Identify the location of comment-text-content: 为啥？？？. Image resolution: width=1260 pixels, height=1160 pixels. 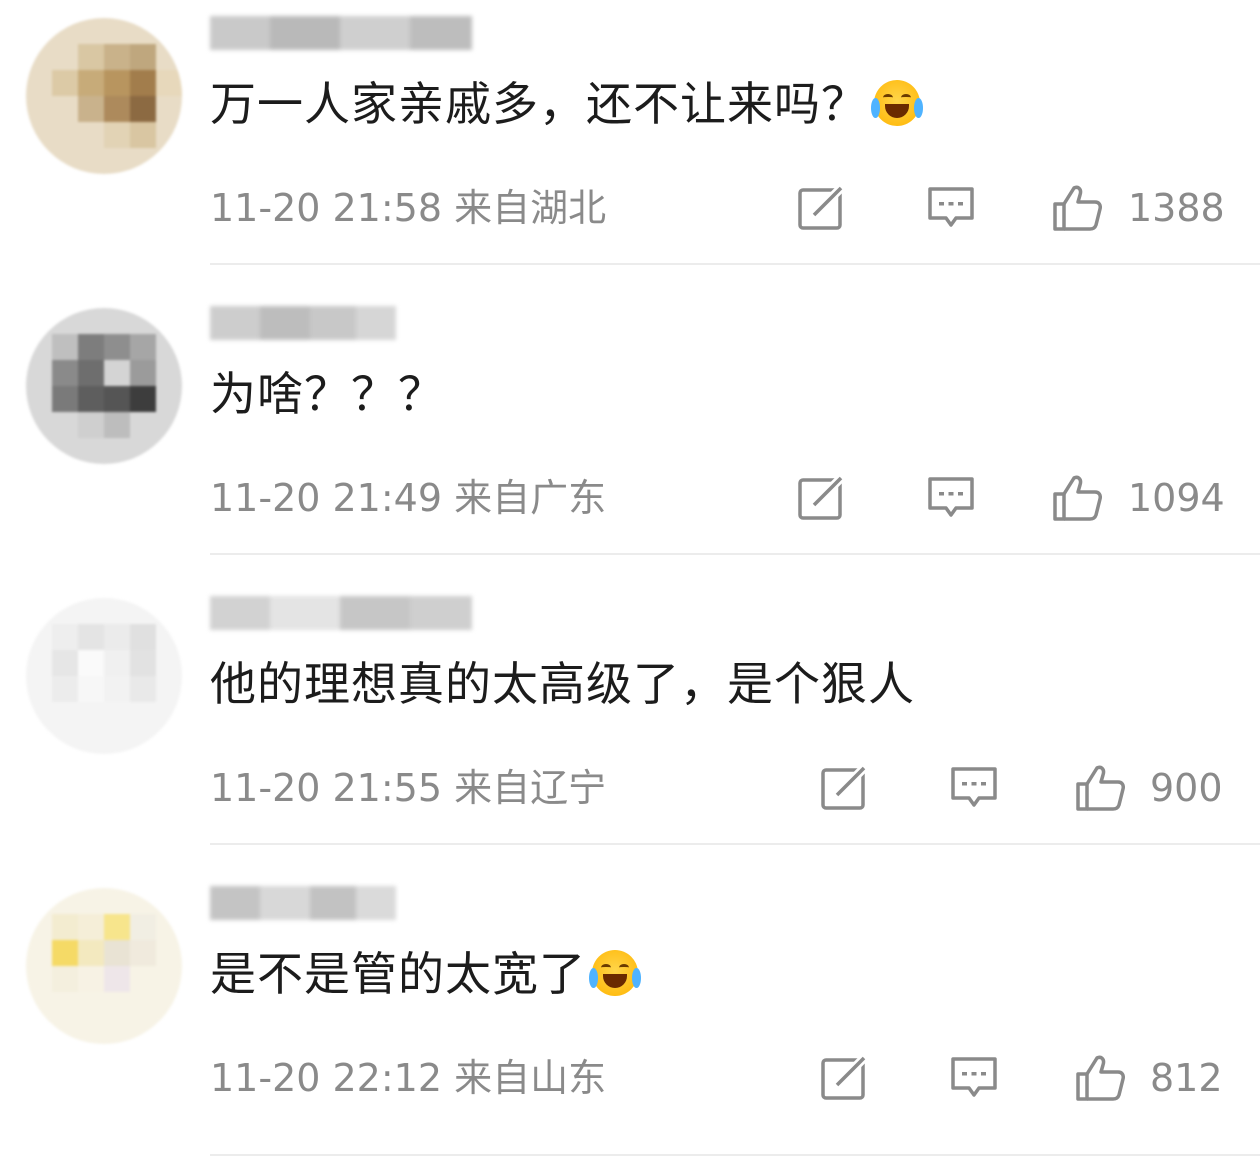
(327, 394).